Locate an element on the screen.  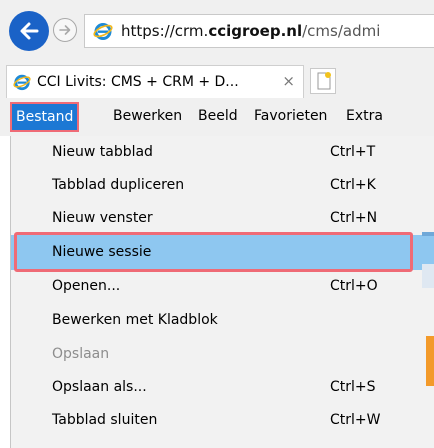
arrow-right-icon is located at coordinates (65, 30).